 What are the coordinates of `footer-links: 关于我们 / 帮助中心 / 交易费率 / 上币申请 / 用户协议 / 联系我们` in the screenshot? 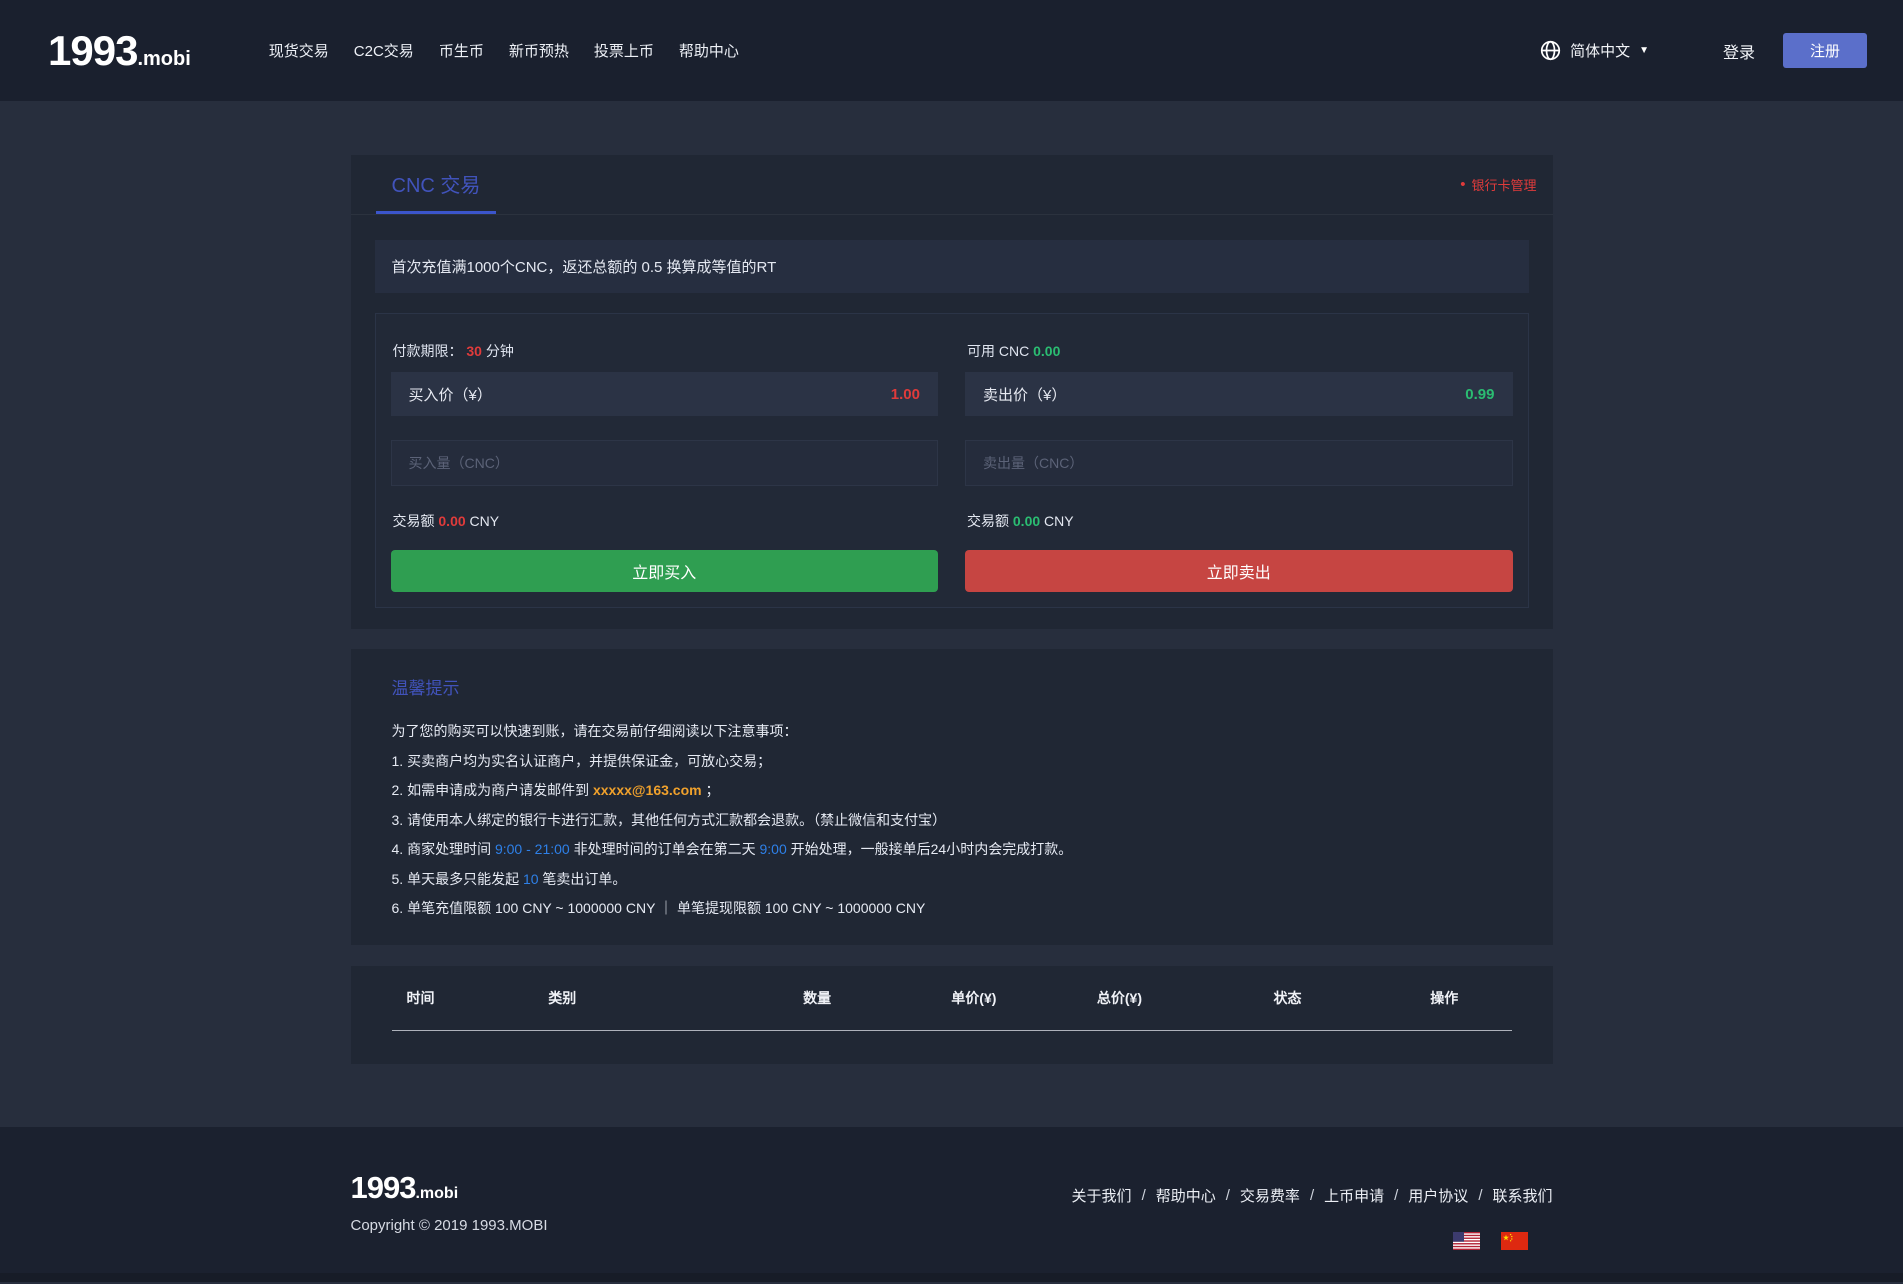 It's located at (1312, 1195).